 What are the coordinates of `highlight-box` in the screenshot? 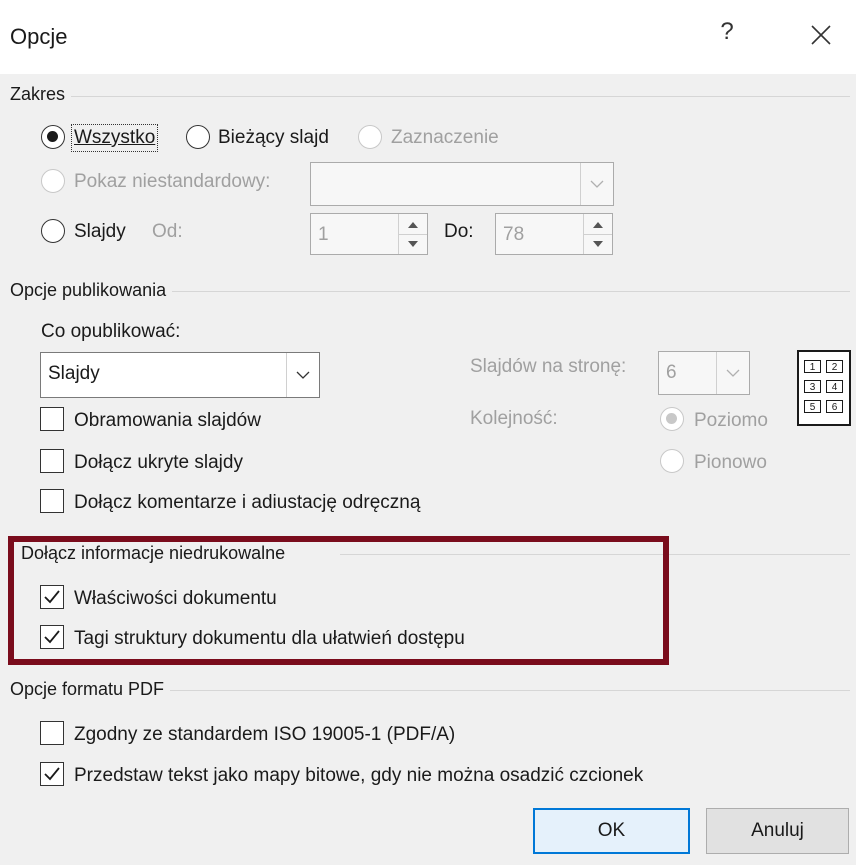 It's located at (338, 600).